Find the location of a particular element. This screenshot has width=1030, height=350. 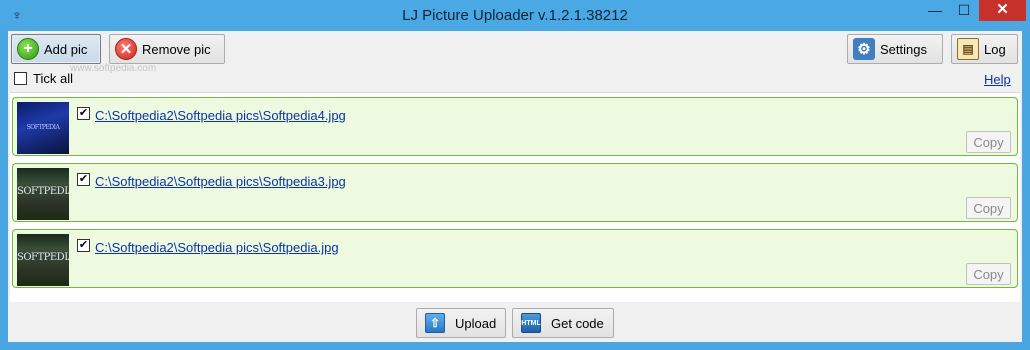

maximize-button: ☐ is located at coordinates (964, 10).